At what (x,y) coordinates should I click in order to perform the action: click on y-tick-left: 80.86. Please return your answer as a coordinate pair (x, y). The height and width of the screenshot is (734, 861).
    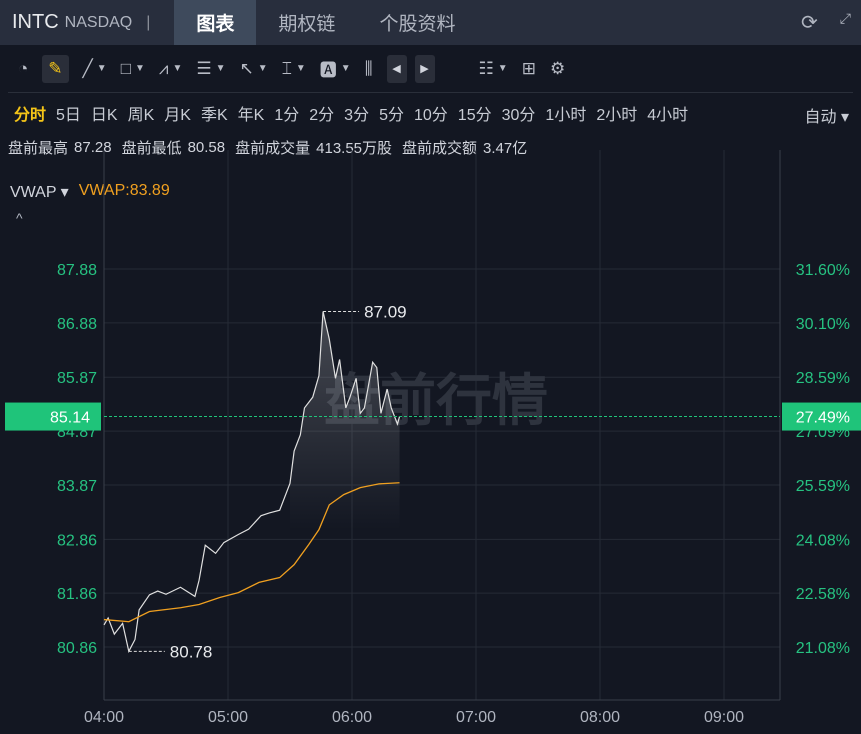
    Looking at the image, I should click on (77, 648).